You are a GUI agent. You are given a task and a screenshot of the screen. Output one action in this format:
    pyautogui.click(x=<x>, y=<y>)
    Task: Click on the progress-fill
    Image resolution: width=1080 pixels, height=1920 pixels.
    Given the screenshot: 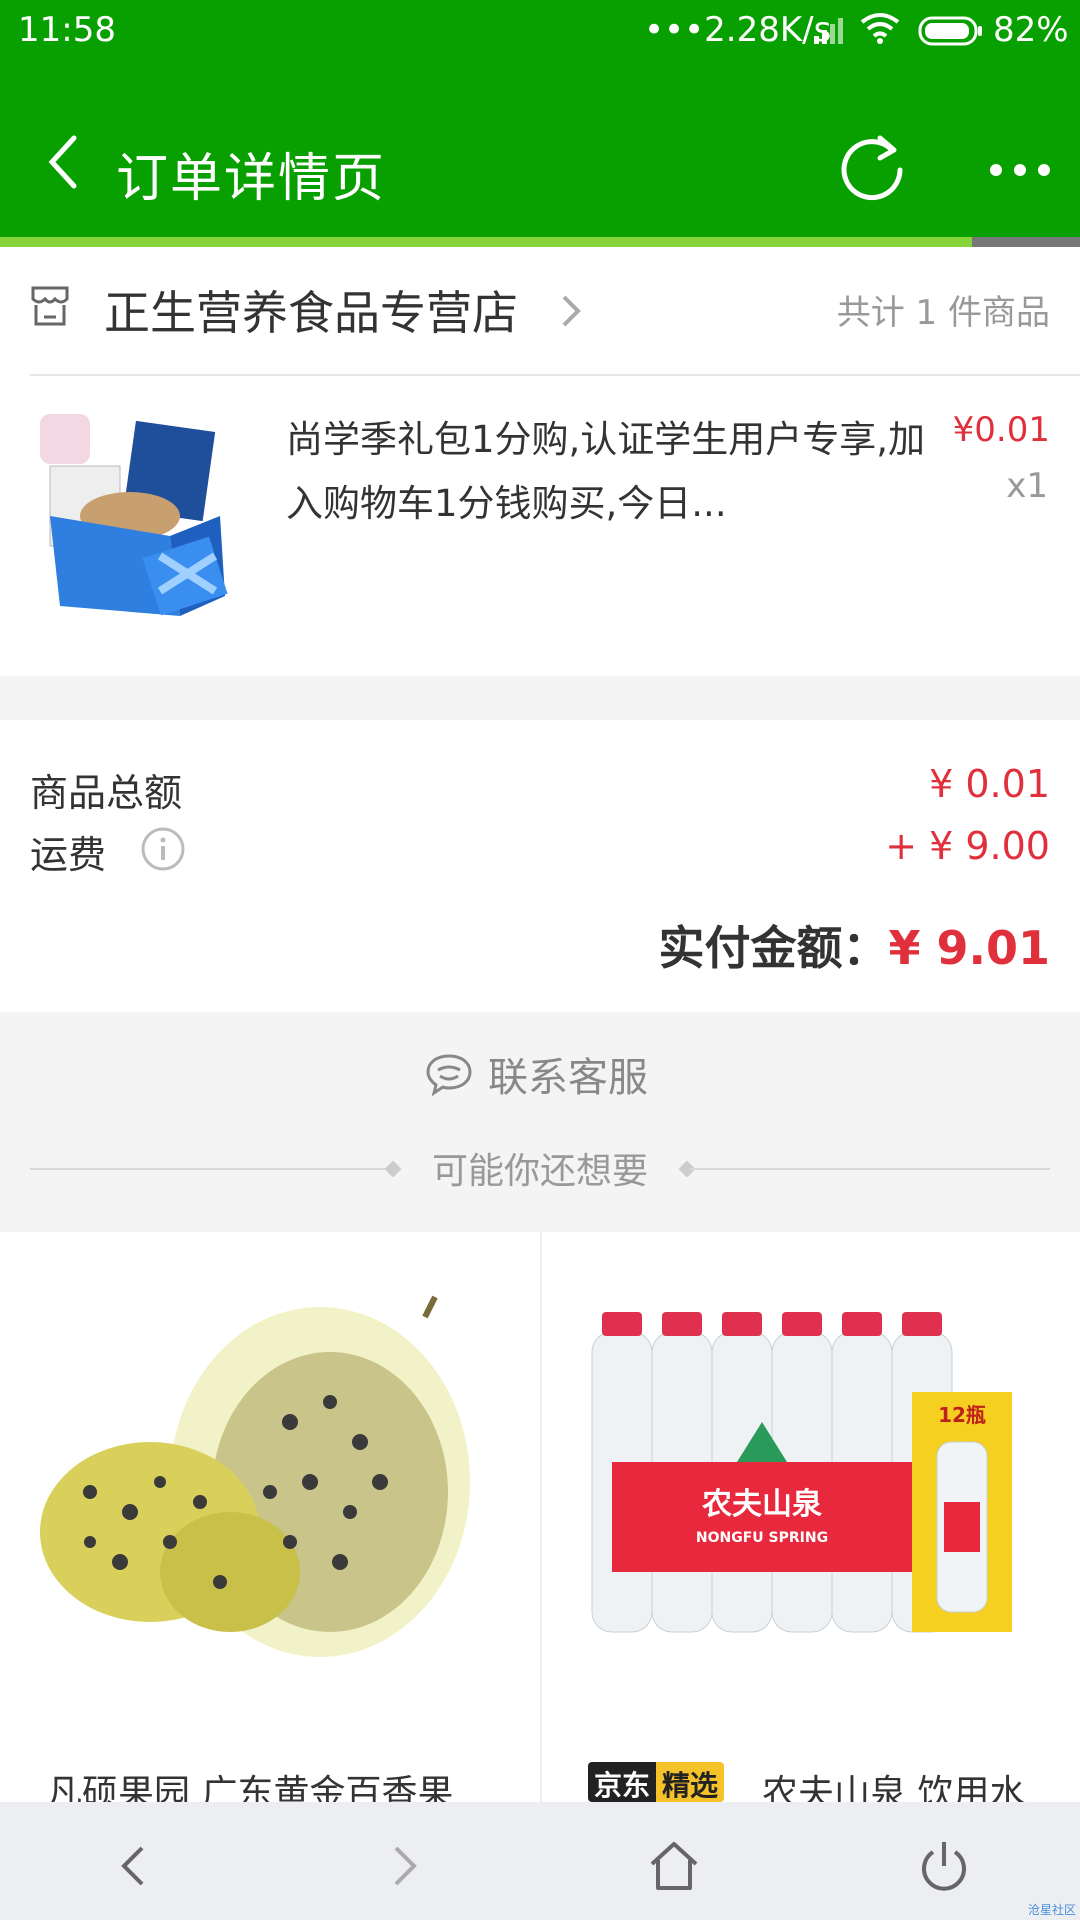 What is the action you would take?
    pyautogui.click(x=486, y=242)
    